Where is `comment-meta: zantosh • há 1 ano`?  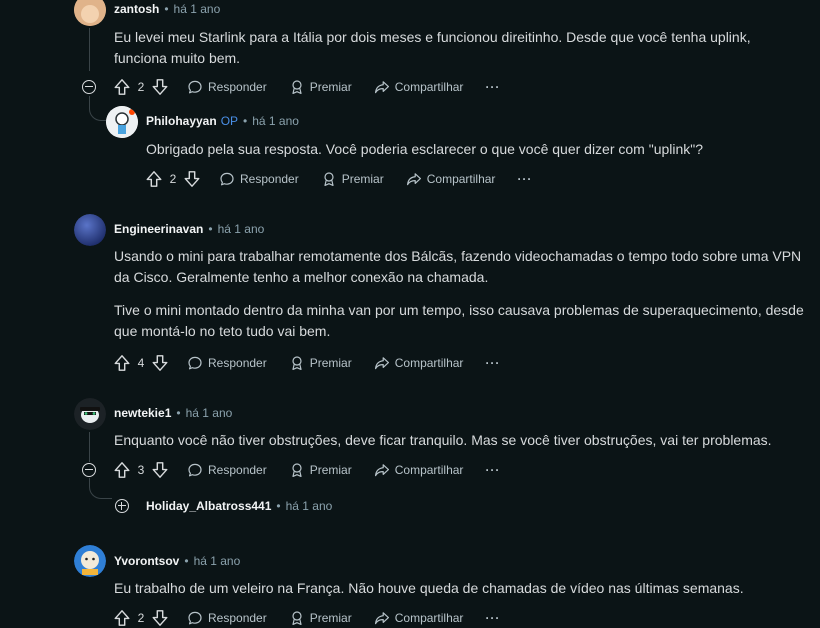
comment-meta: zantosh • há 1 ano is located at coordinates (167, 9).